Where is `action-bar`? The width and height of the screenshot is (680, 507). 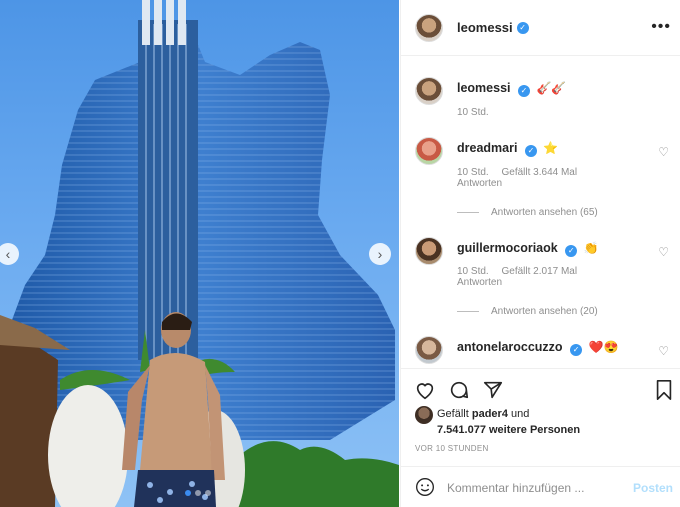
action-bar is located at coordinates (540, 390).